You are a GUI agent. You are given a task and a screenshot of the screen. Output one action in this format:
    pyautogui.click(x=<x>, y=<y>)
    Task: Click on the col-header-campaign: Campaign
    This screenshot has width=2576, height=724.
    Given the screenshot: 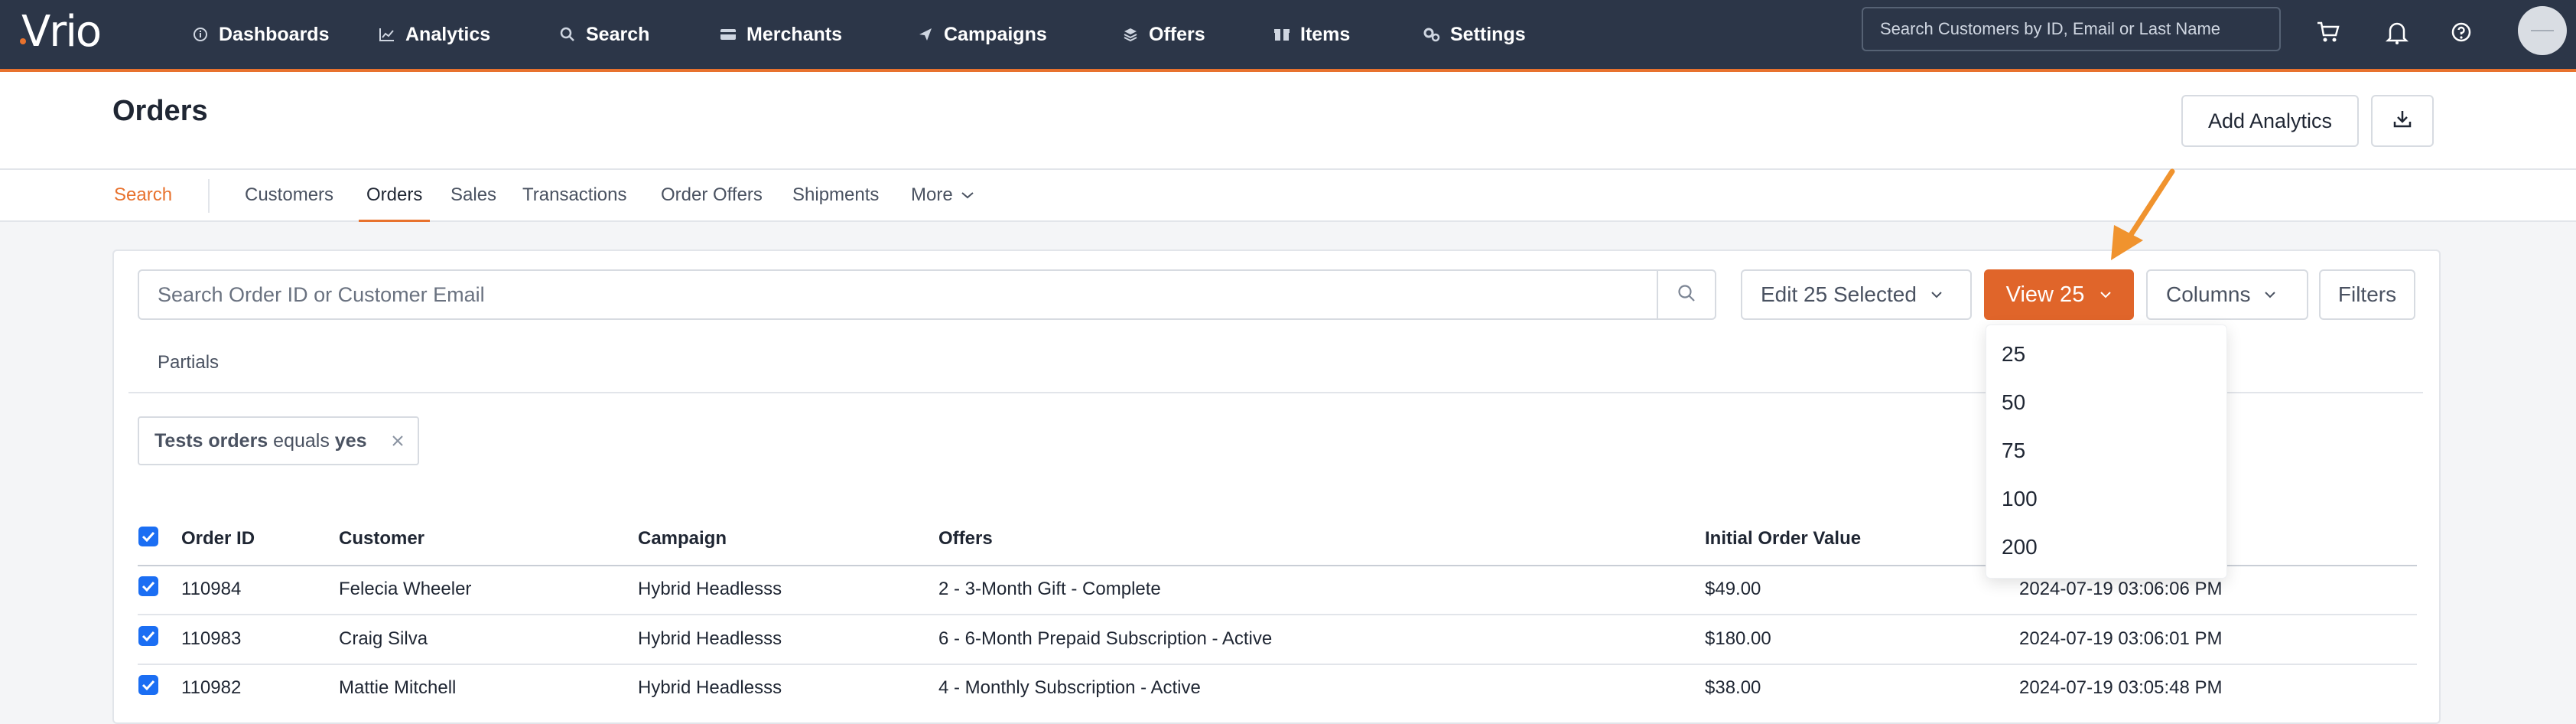 What is the action you would take?
    pyautogui.click(x=682, y=539)
    